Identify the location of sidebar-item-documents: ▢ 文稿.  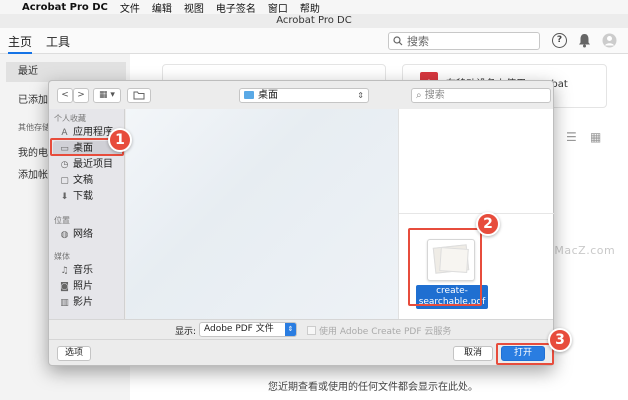
(88, 180).